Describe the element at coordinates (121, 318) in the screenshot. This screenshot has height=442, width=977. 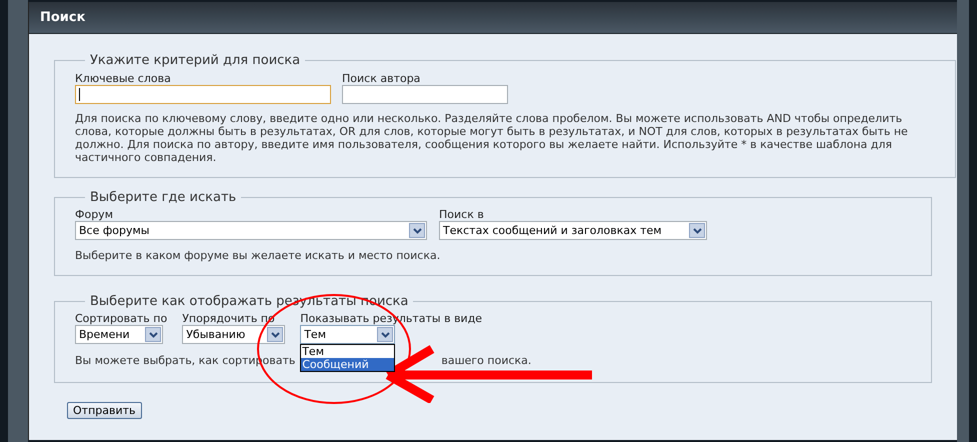
I see `field-label: Сортировать по` at that location.